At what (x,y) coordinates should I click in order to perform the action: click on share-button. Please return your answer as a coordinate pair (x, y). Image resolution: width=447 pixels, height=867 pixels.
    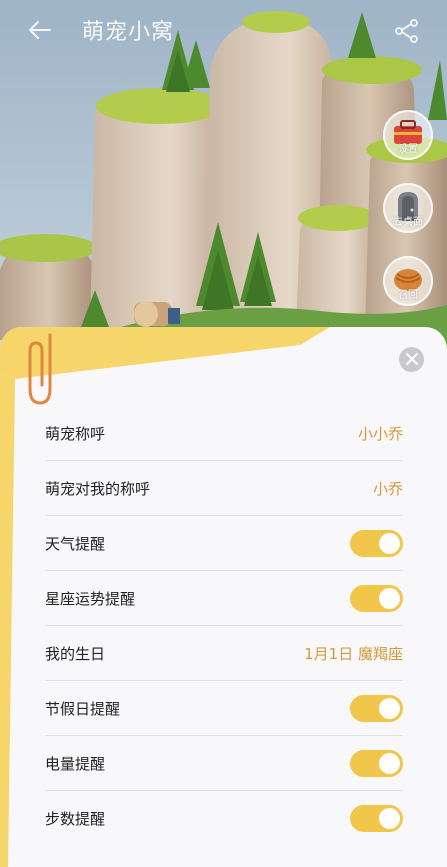
    Looking at the image, I should click on (407, 33).